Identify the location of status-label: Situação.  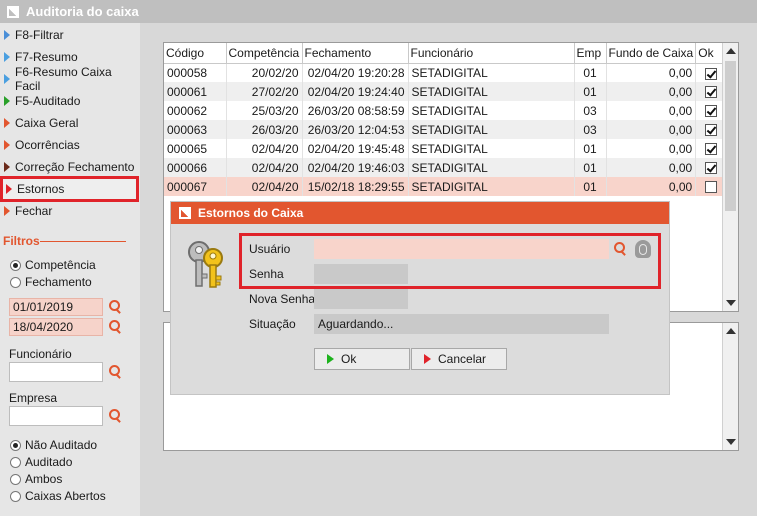
(272, 324).